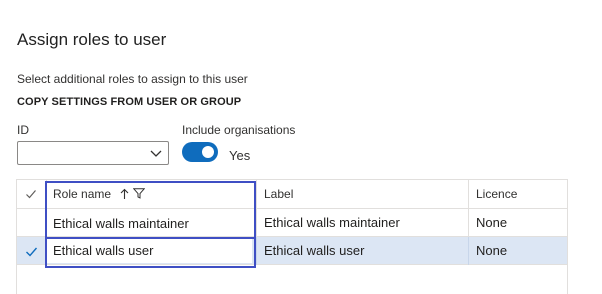 Image resolution: width=602 pixels, height=294 pixels. I want to click on id-input, so click(86, 154).